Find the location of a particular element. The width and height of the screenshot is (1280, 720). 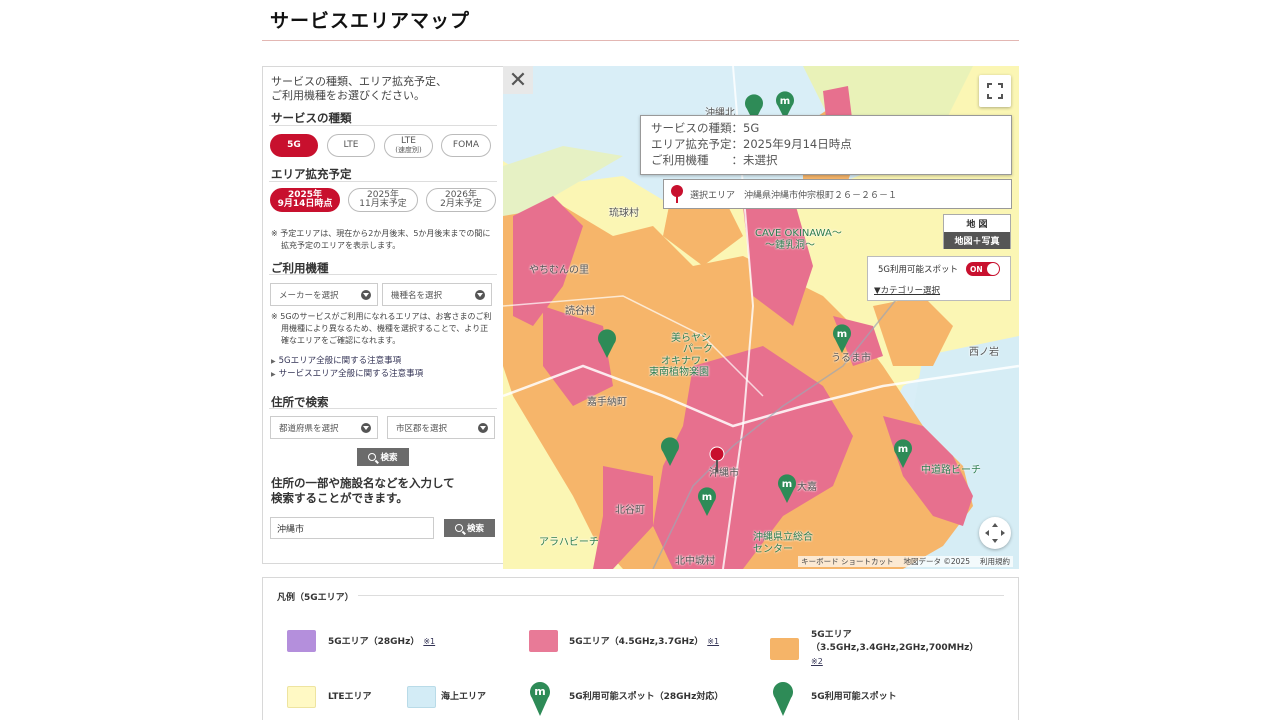

legend-item-sea: 海上エリア is located at coordinates (464, 697).